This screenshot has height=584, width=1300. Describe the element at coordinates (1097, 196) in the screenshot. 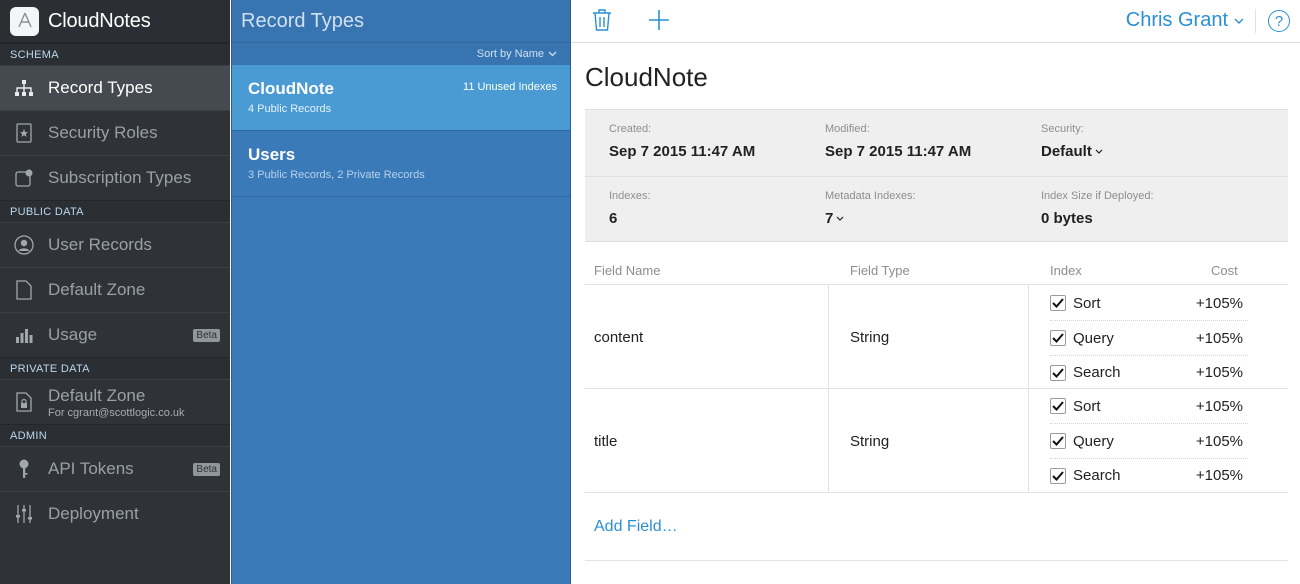

I see `index-size-label: Index Size if Deployed:` at that location.